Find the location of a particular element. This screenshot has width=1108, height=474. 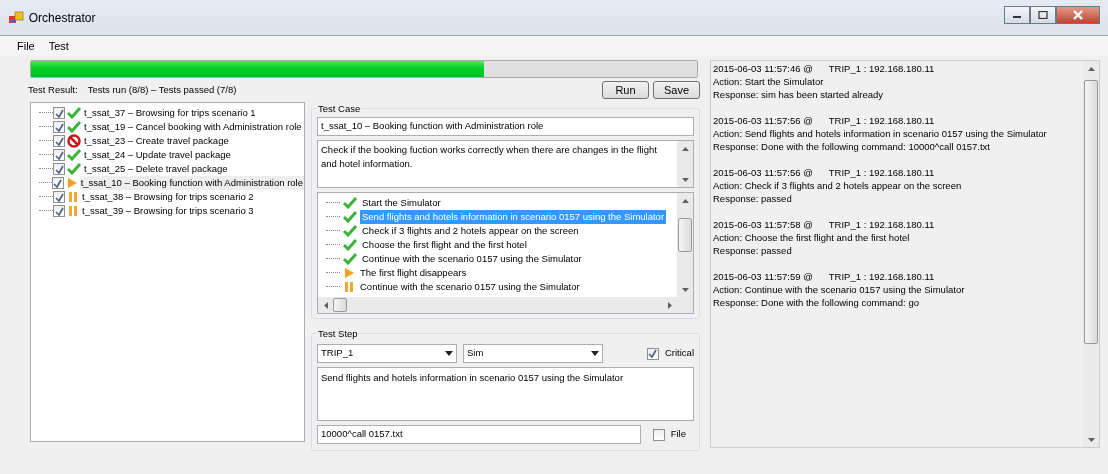

run-button: Run is located at coordinates (625, 90).